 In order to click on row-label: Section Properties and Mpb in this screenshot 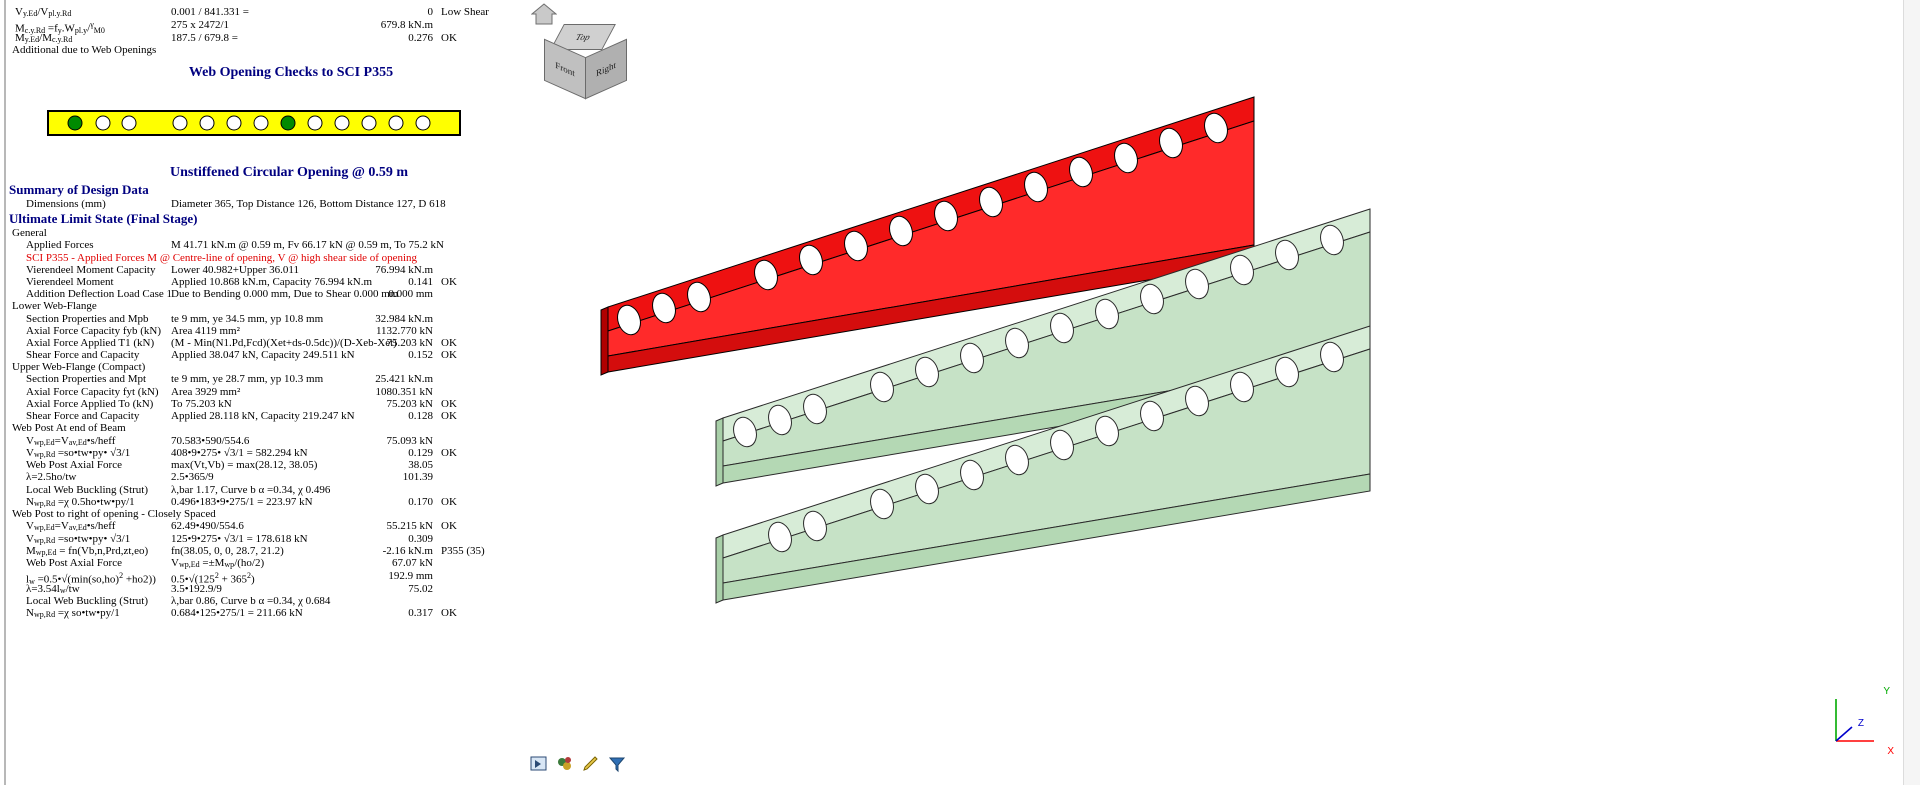, I will do `click(87, 319)`.